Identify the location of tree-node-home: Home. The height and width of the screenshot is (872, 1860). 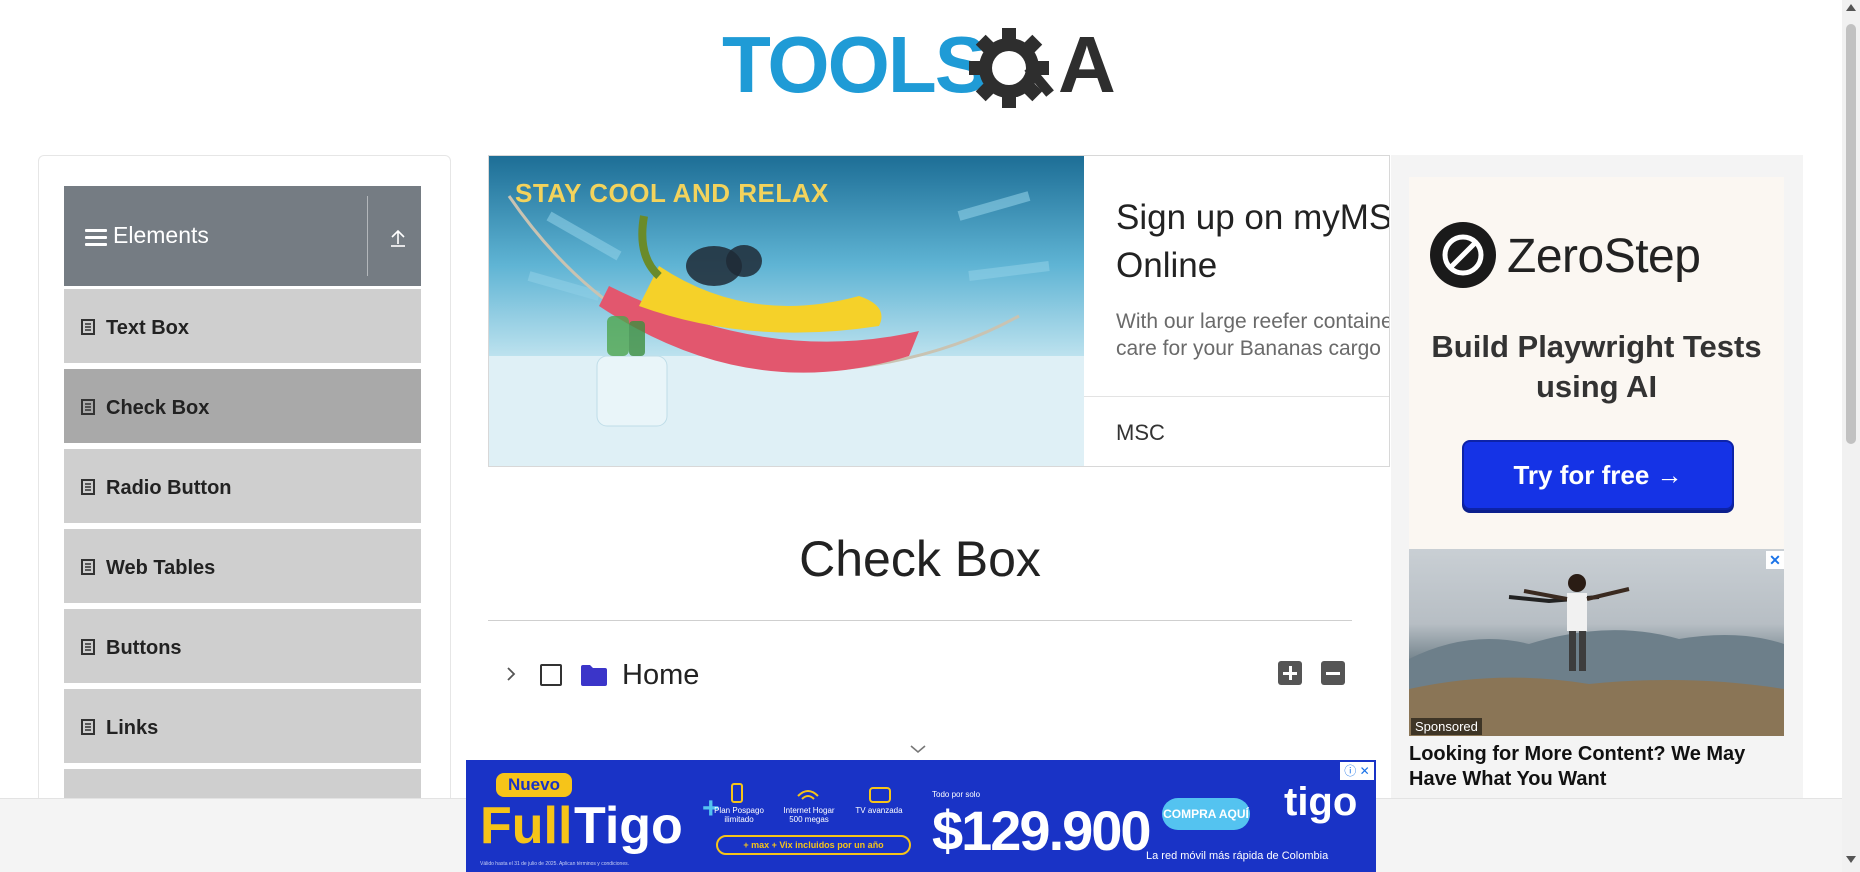
(920, 675).